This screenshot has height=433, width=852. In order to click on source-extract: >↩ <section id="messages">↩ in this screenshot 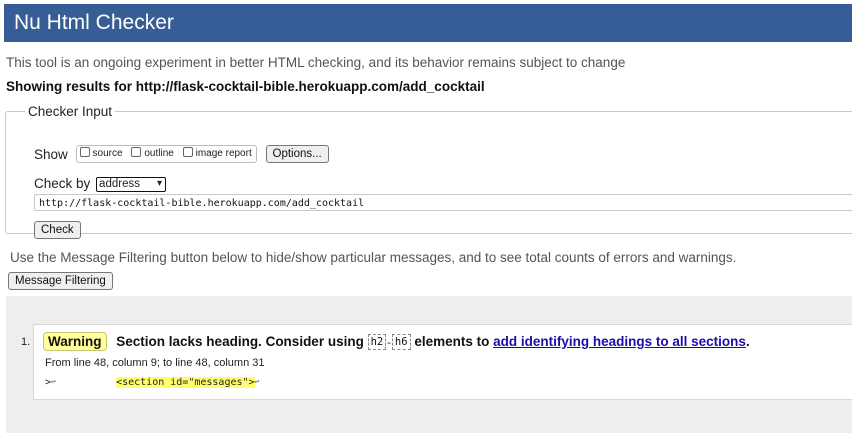, I will do `click(152, 382)`.